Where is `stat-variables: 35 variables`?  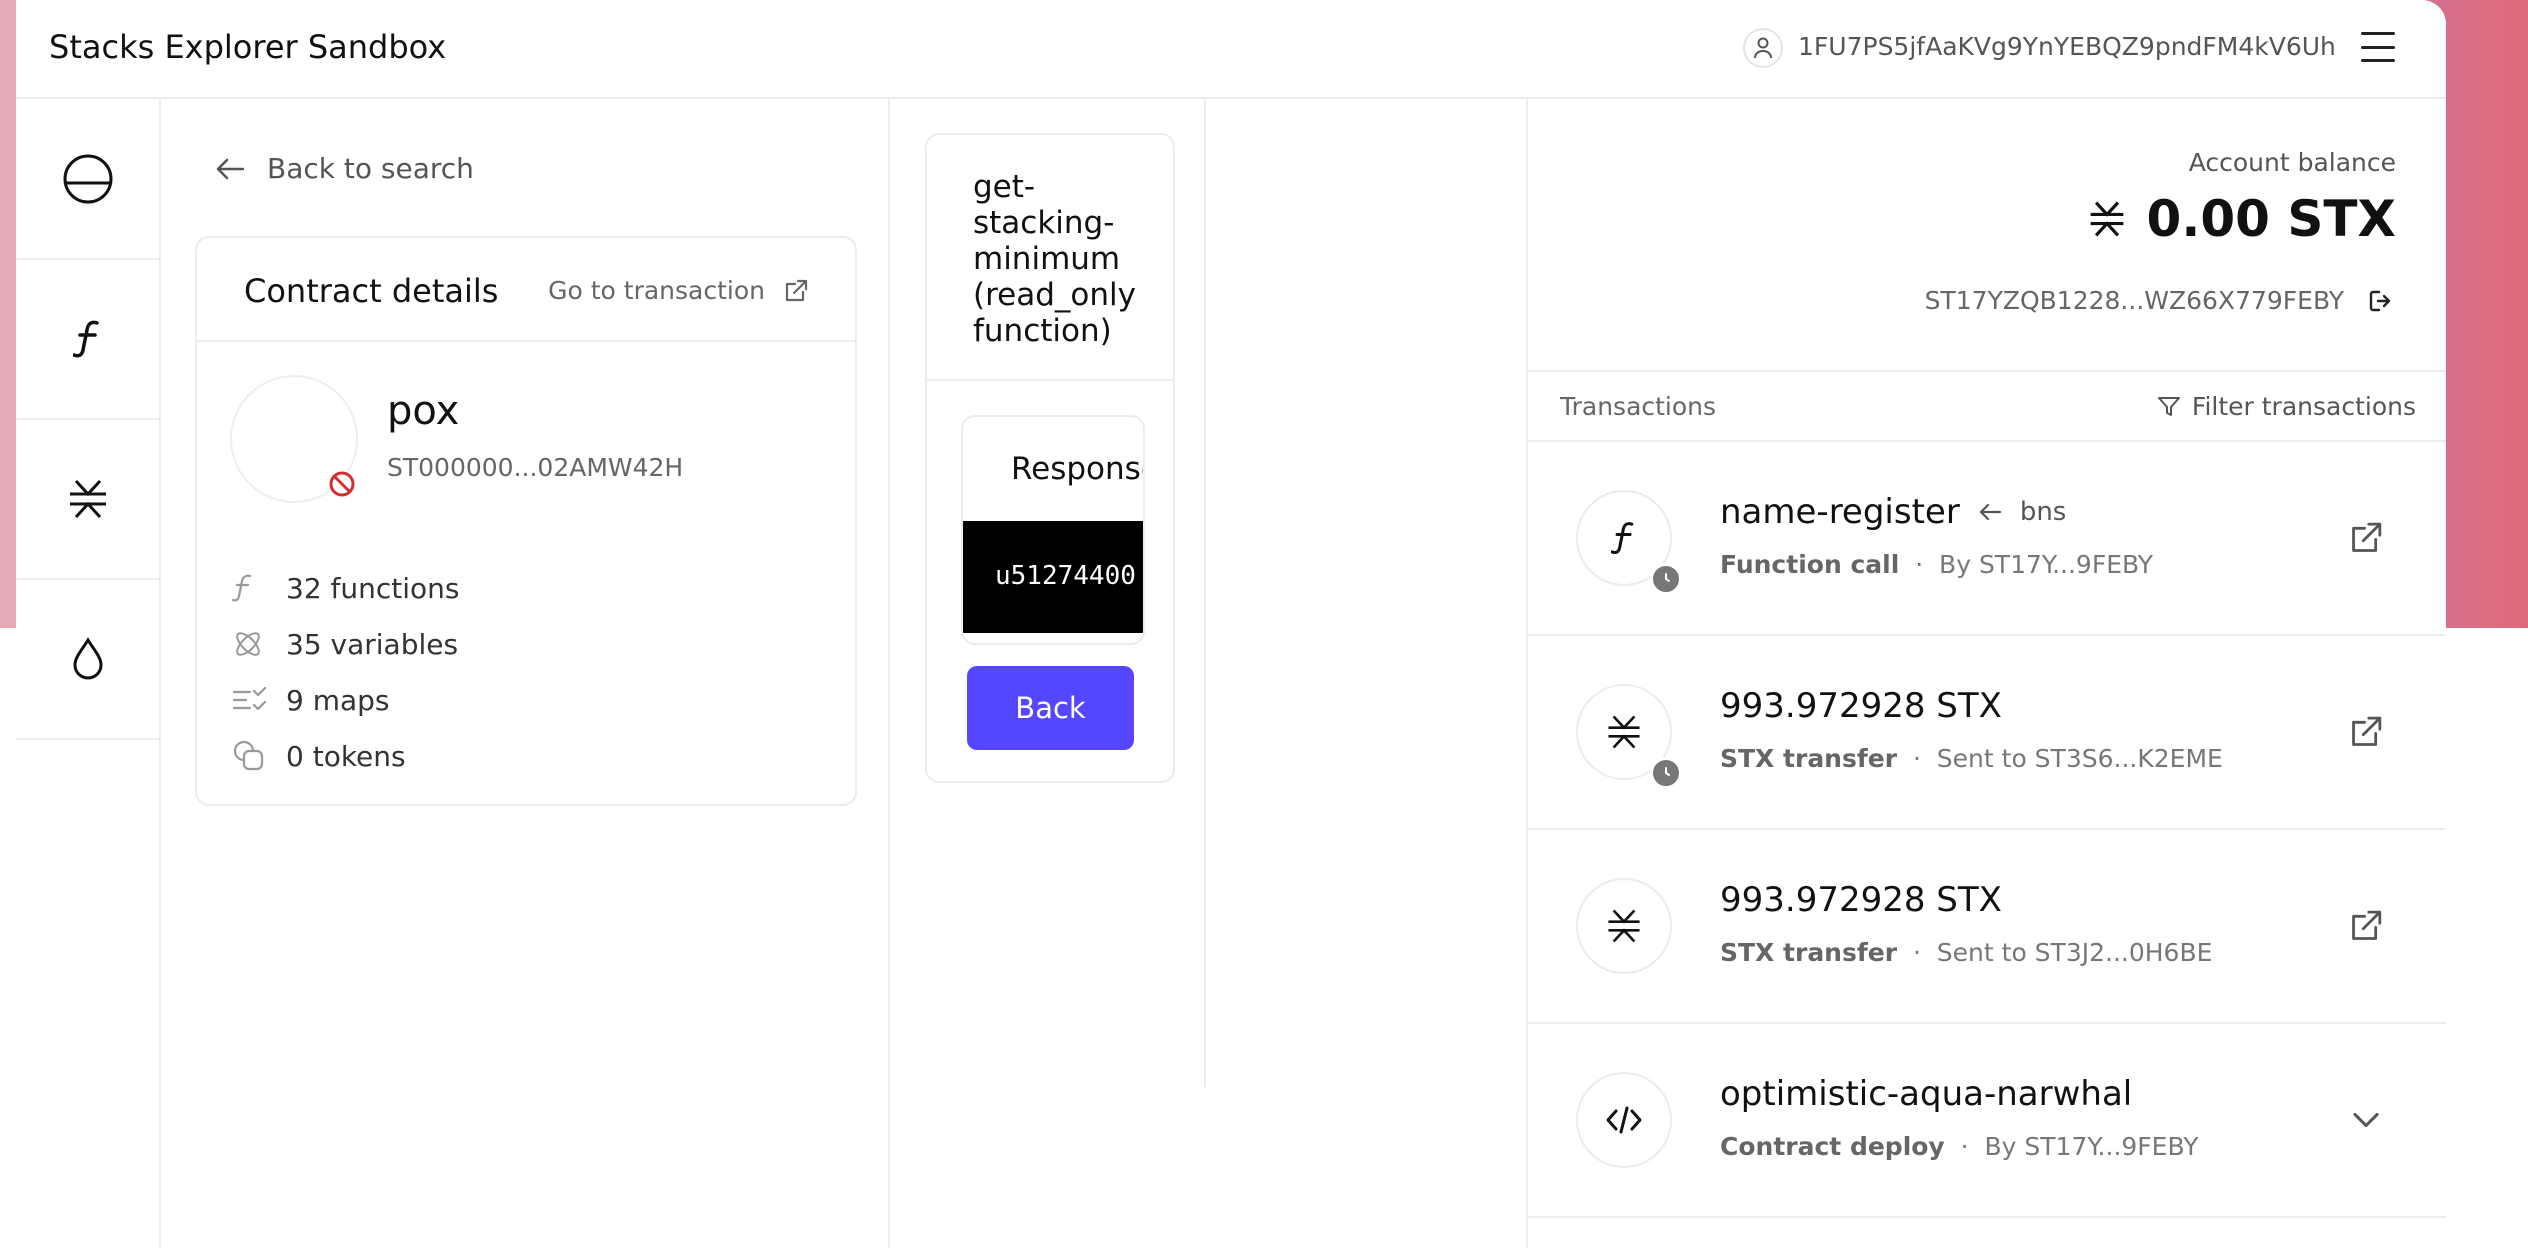
stat-variables: 35 variables is located at coordinates (345, 644).